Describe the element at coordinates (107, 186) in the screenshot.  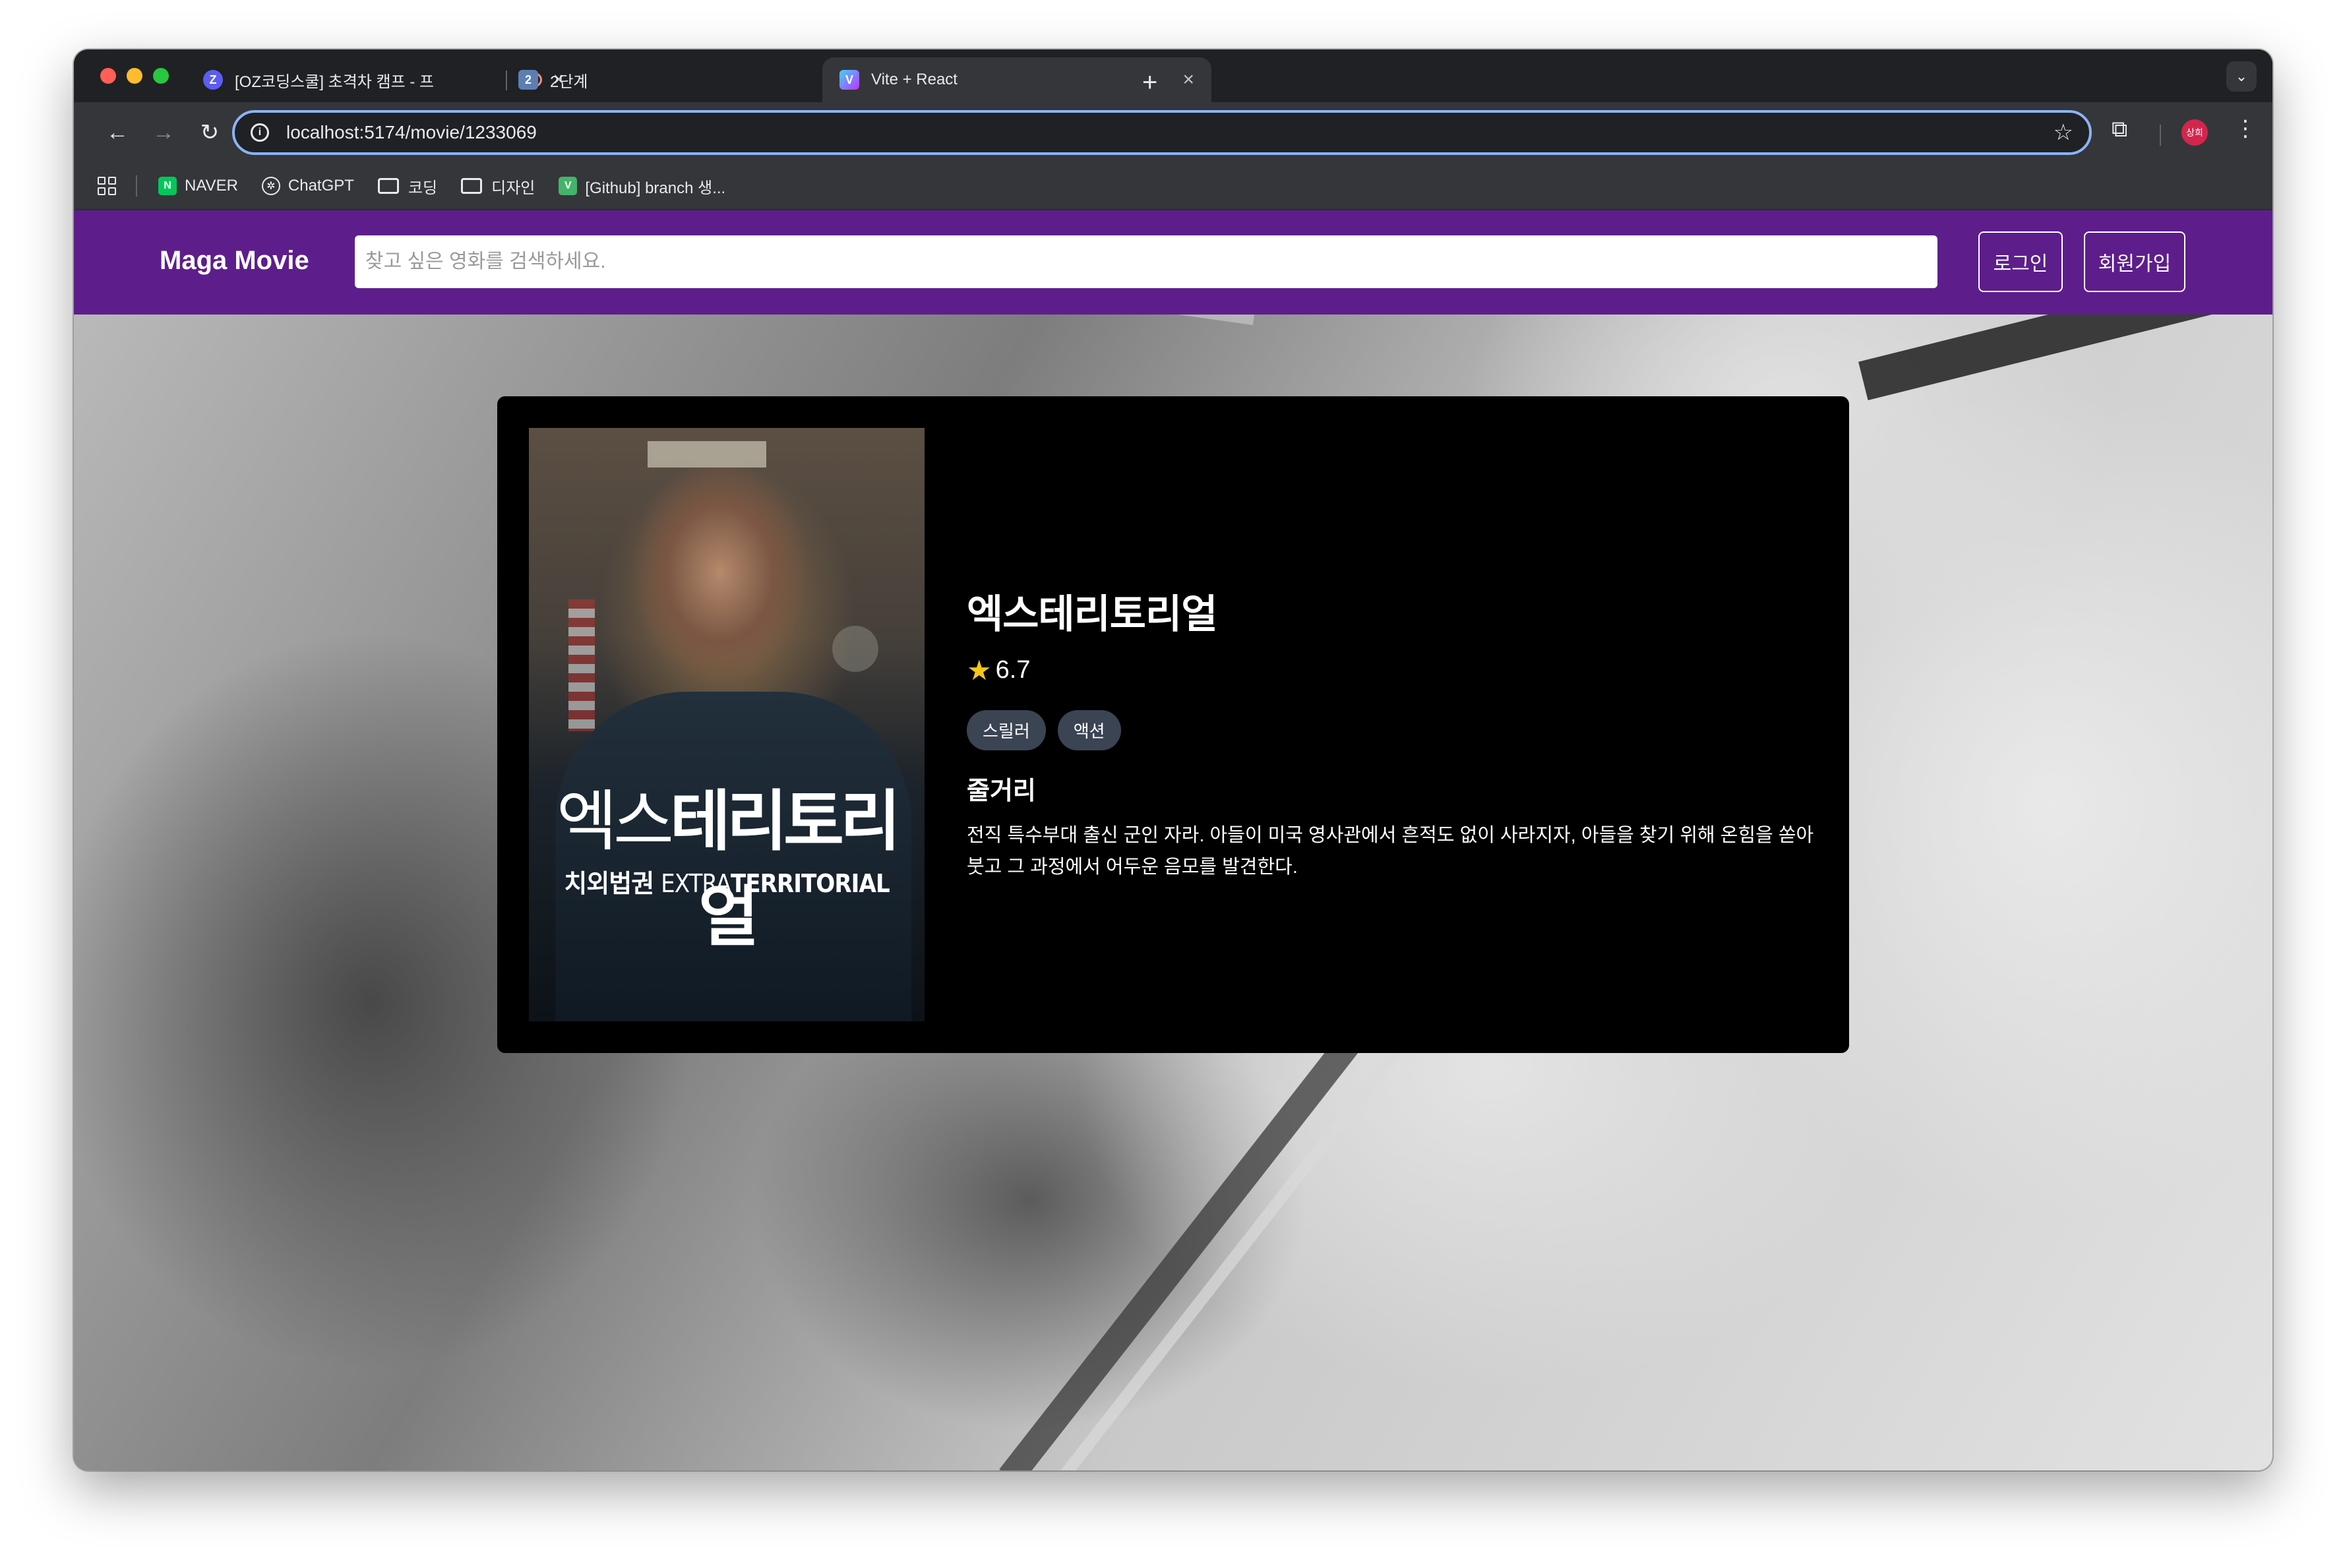
I see `apps-grid-icon` at that location.